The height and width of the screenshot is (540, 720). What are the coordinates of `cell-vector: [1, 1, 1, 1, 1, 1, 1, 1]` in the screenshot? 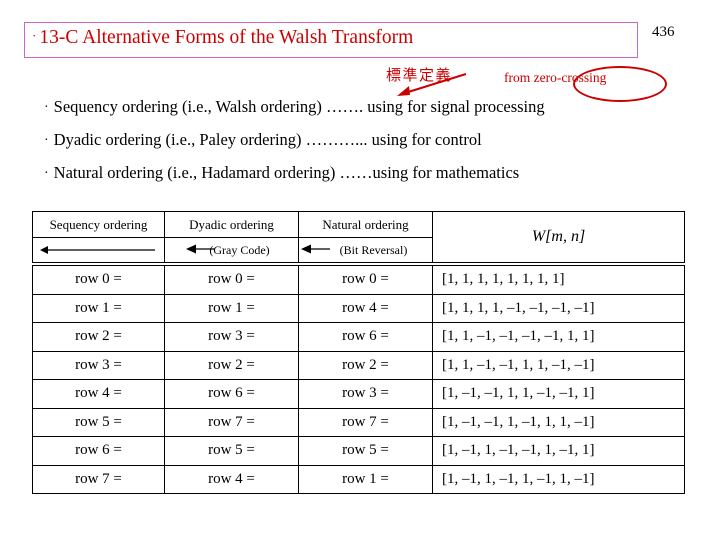 It's located at (558, 280).